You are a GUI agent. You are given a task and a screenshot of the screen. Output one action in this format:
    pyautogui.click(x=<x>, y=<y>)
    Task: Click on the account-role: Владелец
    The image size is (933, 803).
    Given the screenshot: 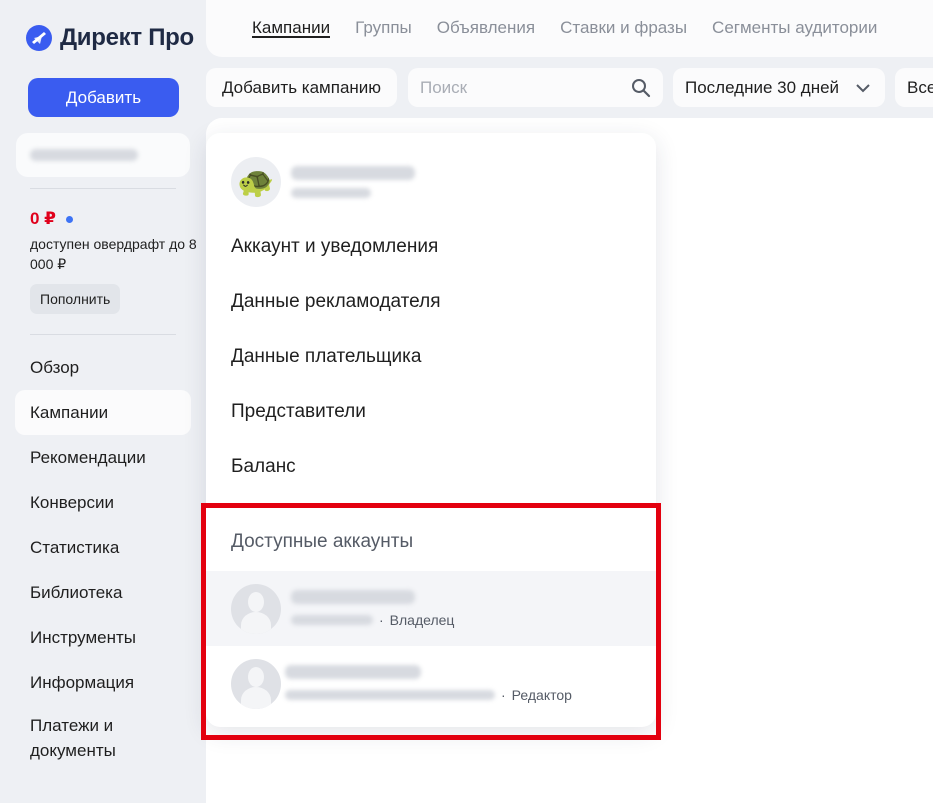 What is the action you would take?
    pyautogui.click(x=422, y=619)
    